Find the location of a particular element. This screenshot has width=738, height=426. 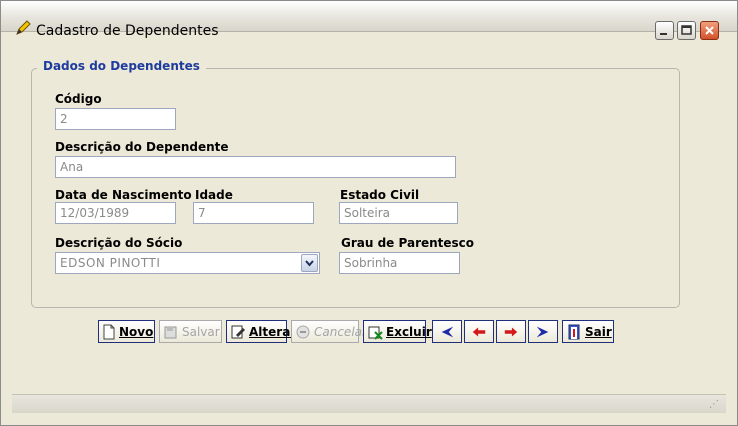

maximize-icon is located at coordinates (686, 30).